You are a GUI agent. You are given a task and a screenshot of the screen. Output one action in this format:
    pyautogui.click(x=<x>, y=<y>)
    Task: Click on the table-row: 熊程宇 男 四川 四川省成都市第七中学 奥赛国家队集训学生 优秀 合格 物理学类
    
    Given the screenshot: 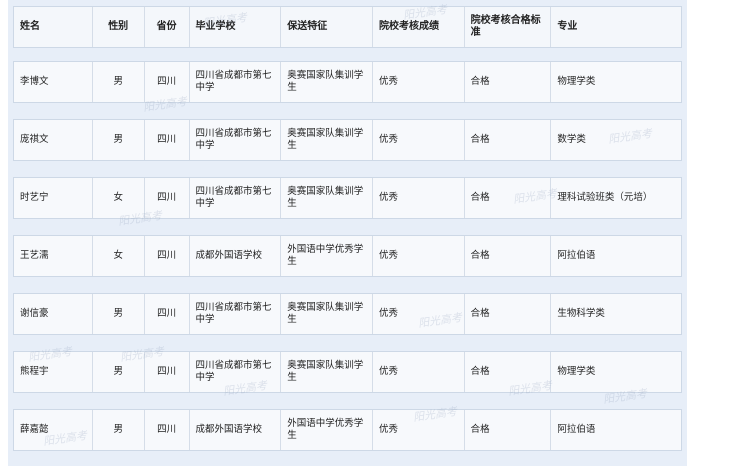 What is the action you would take?
    pyautogui.click(x=347, y=372)
    